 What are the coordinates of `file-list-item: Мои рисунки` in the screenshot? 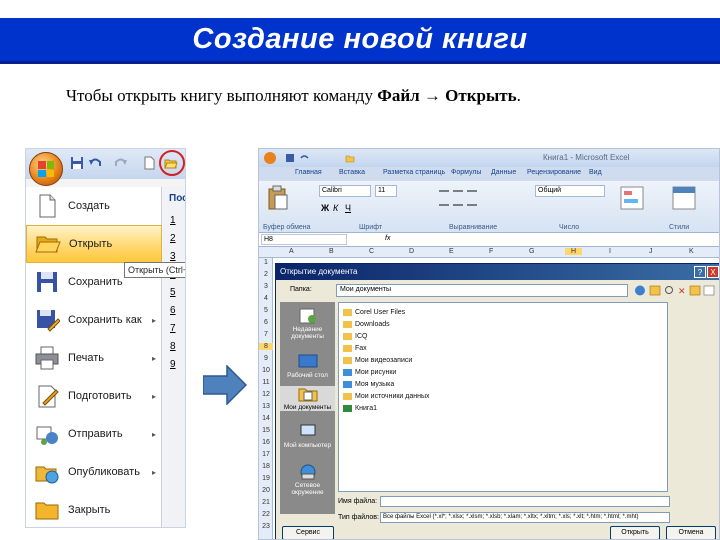 It's located at (369, 372).